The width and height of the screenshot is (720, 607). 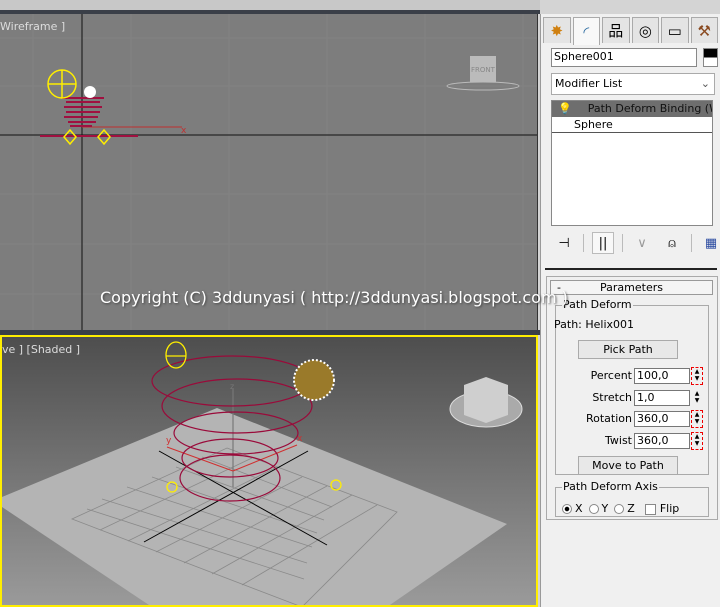 I want to click on motion-icon: ◎, so click(x=645, y=30).